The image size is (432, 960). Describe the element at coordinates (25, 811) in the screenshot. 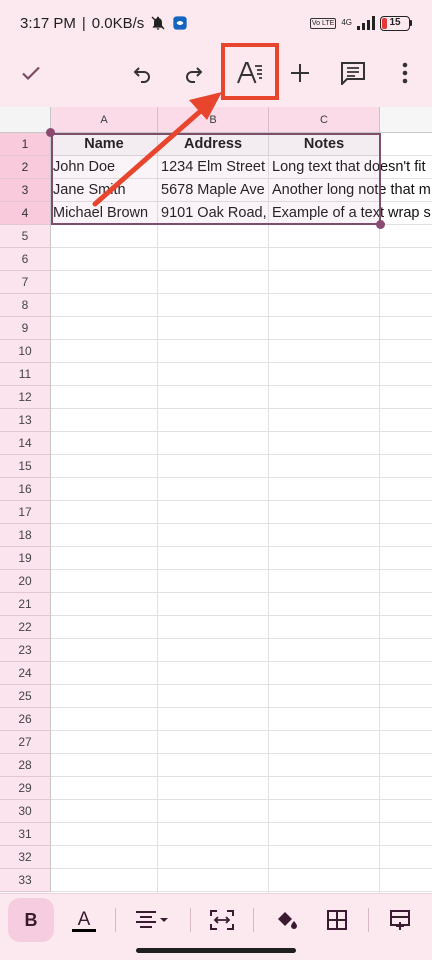

I see `row-header-30: 30` at that location.